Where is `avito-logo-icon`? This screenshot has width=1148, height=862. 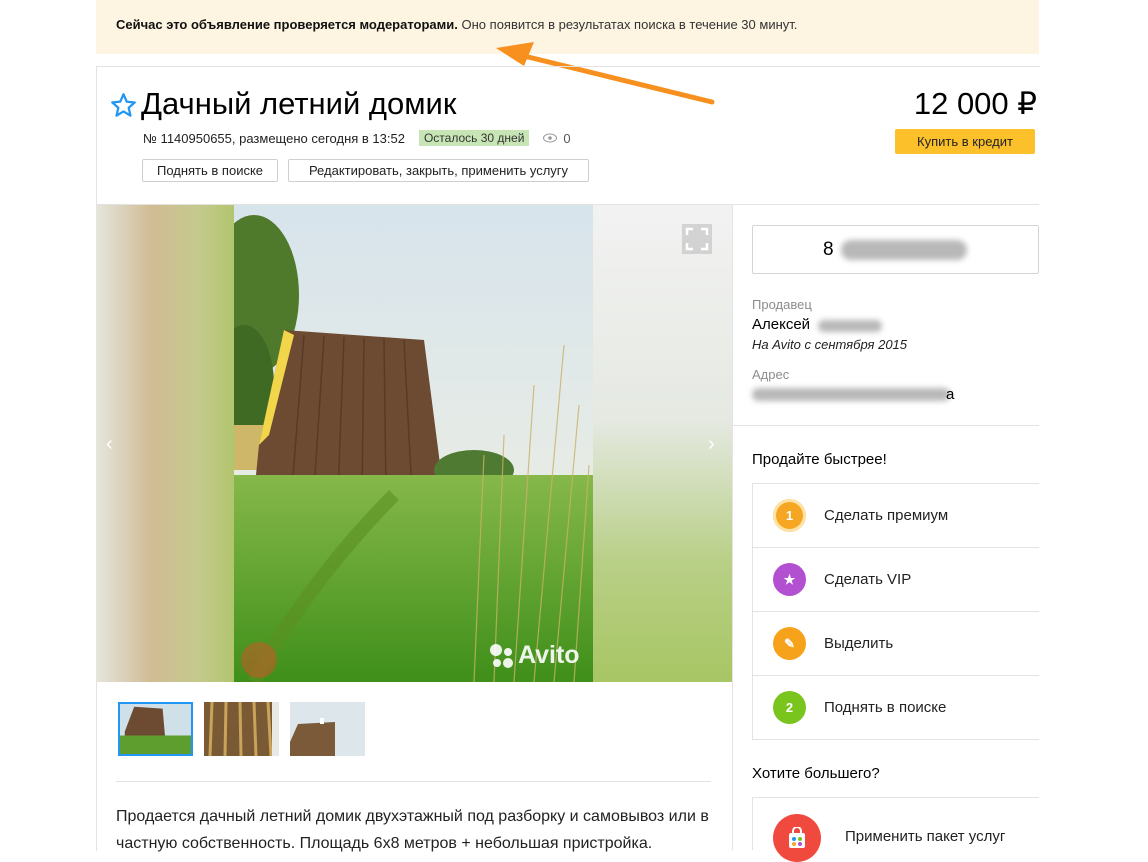
avito-logo-icon is located at coordinates (501, 655).